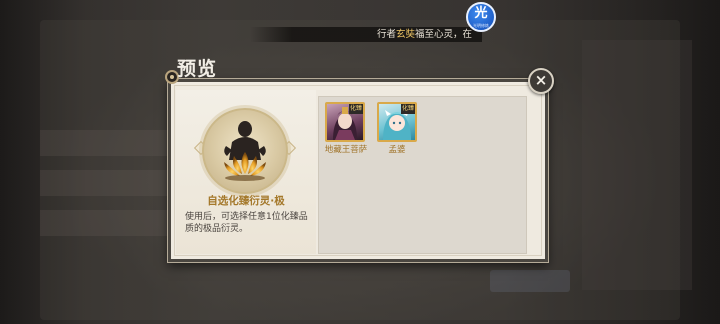 The height and width of the screenshot is (324, 720). I want to click on marquee-highlight: 玄奘, so click(405, 34).